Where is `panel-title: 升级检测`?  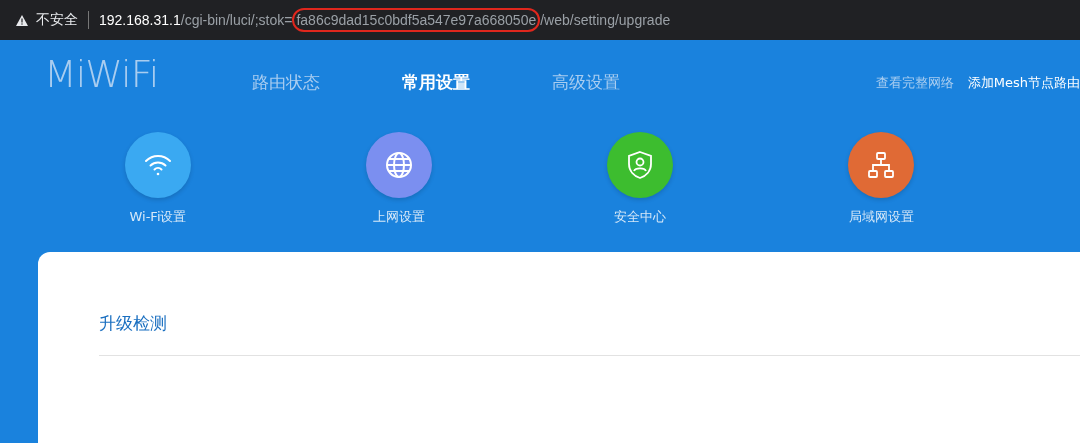
panel-title: 升级检测 is located at coordinates (133, 323).